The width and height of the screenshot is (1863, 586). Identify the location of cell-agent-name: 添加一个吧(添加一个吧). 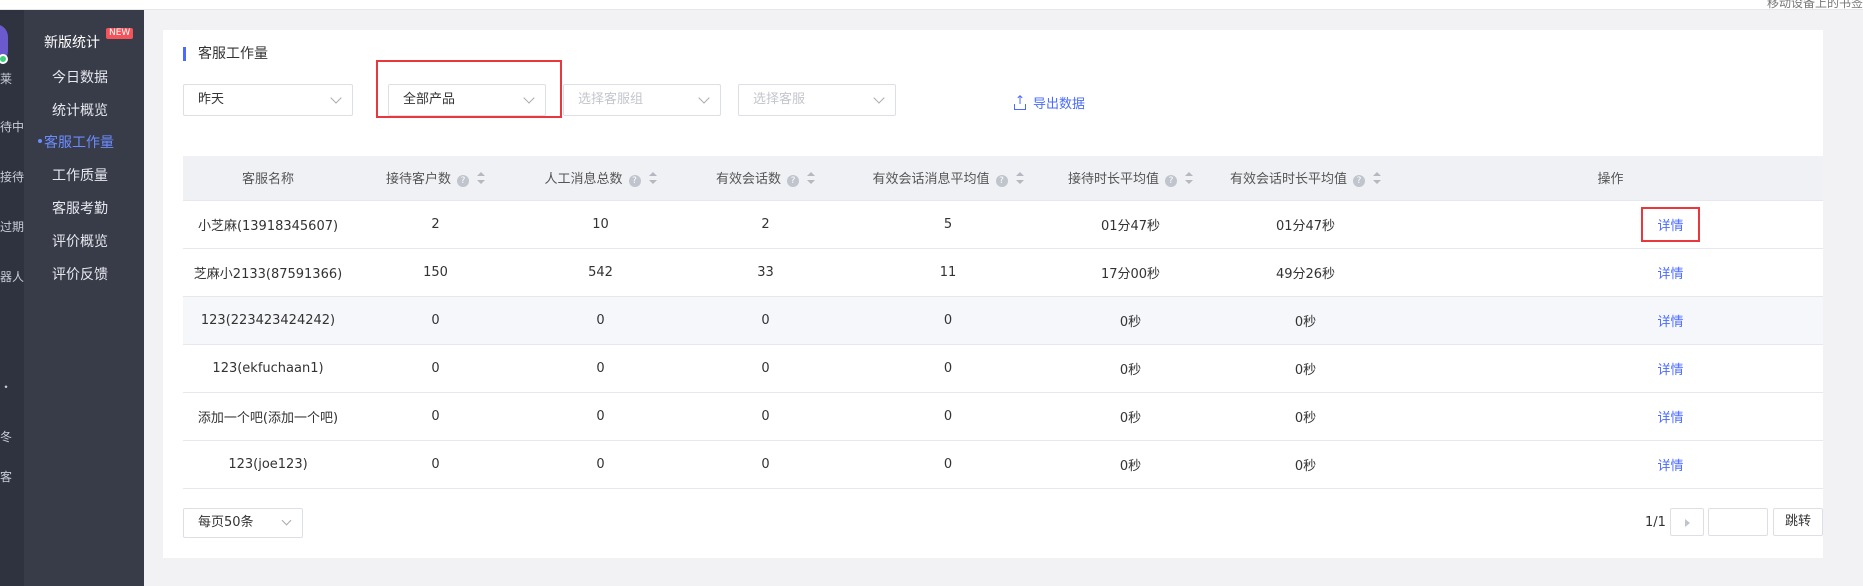
(268, 416).